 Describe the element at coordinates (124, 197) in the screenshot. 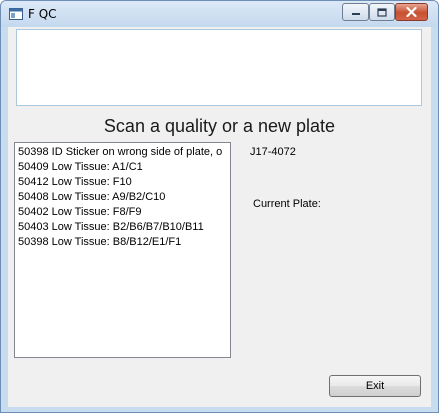

I see `list-item: 50408 Low Tissue: A9/B2/C10` at that location.